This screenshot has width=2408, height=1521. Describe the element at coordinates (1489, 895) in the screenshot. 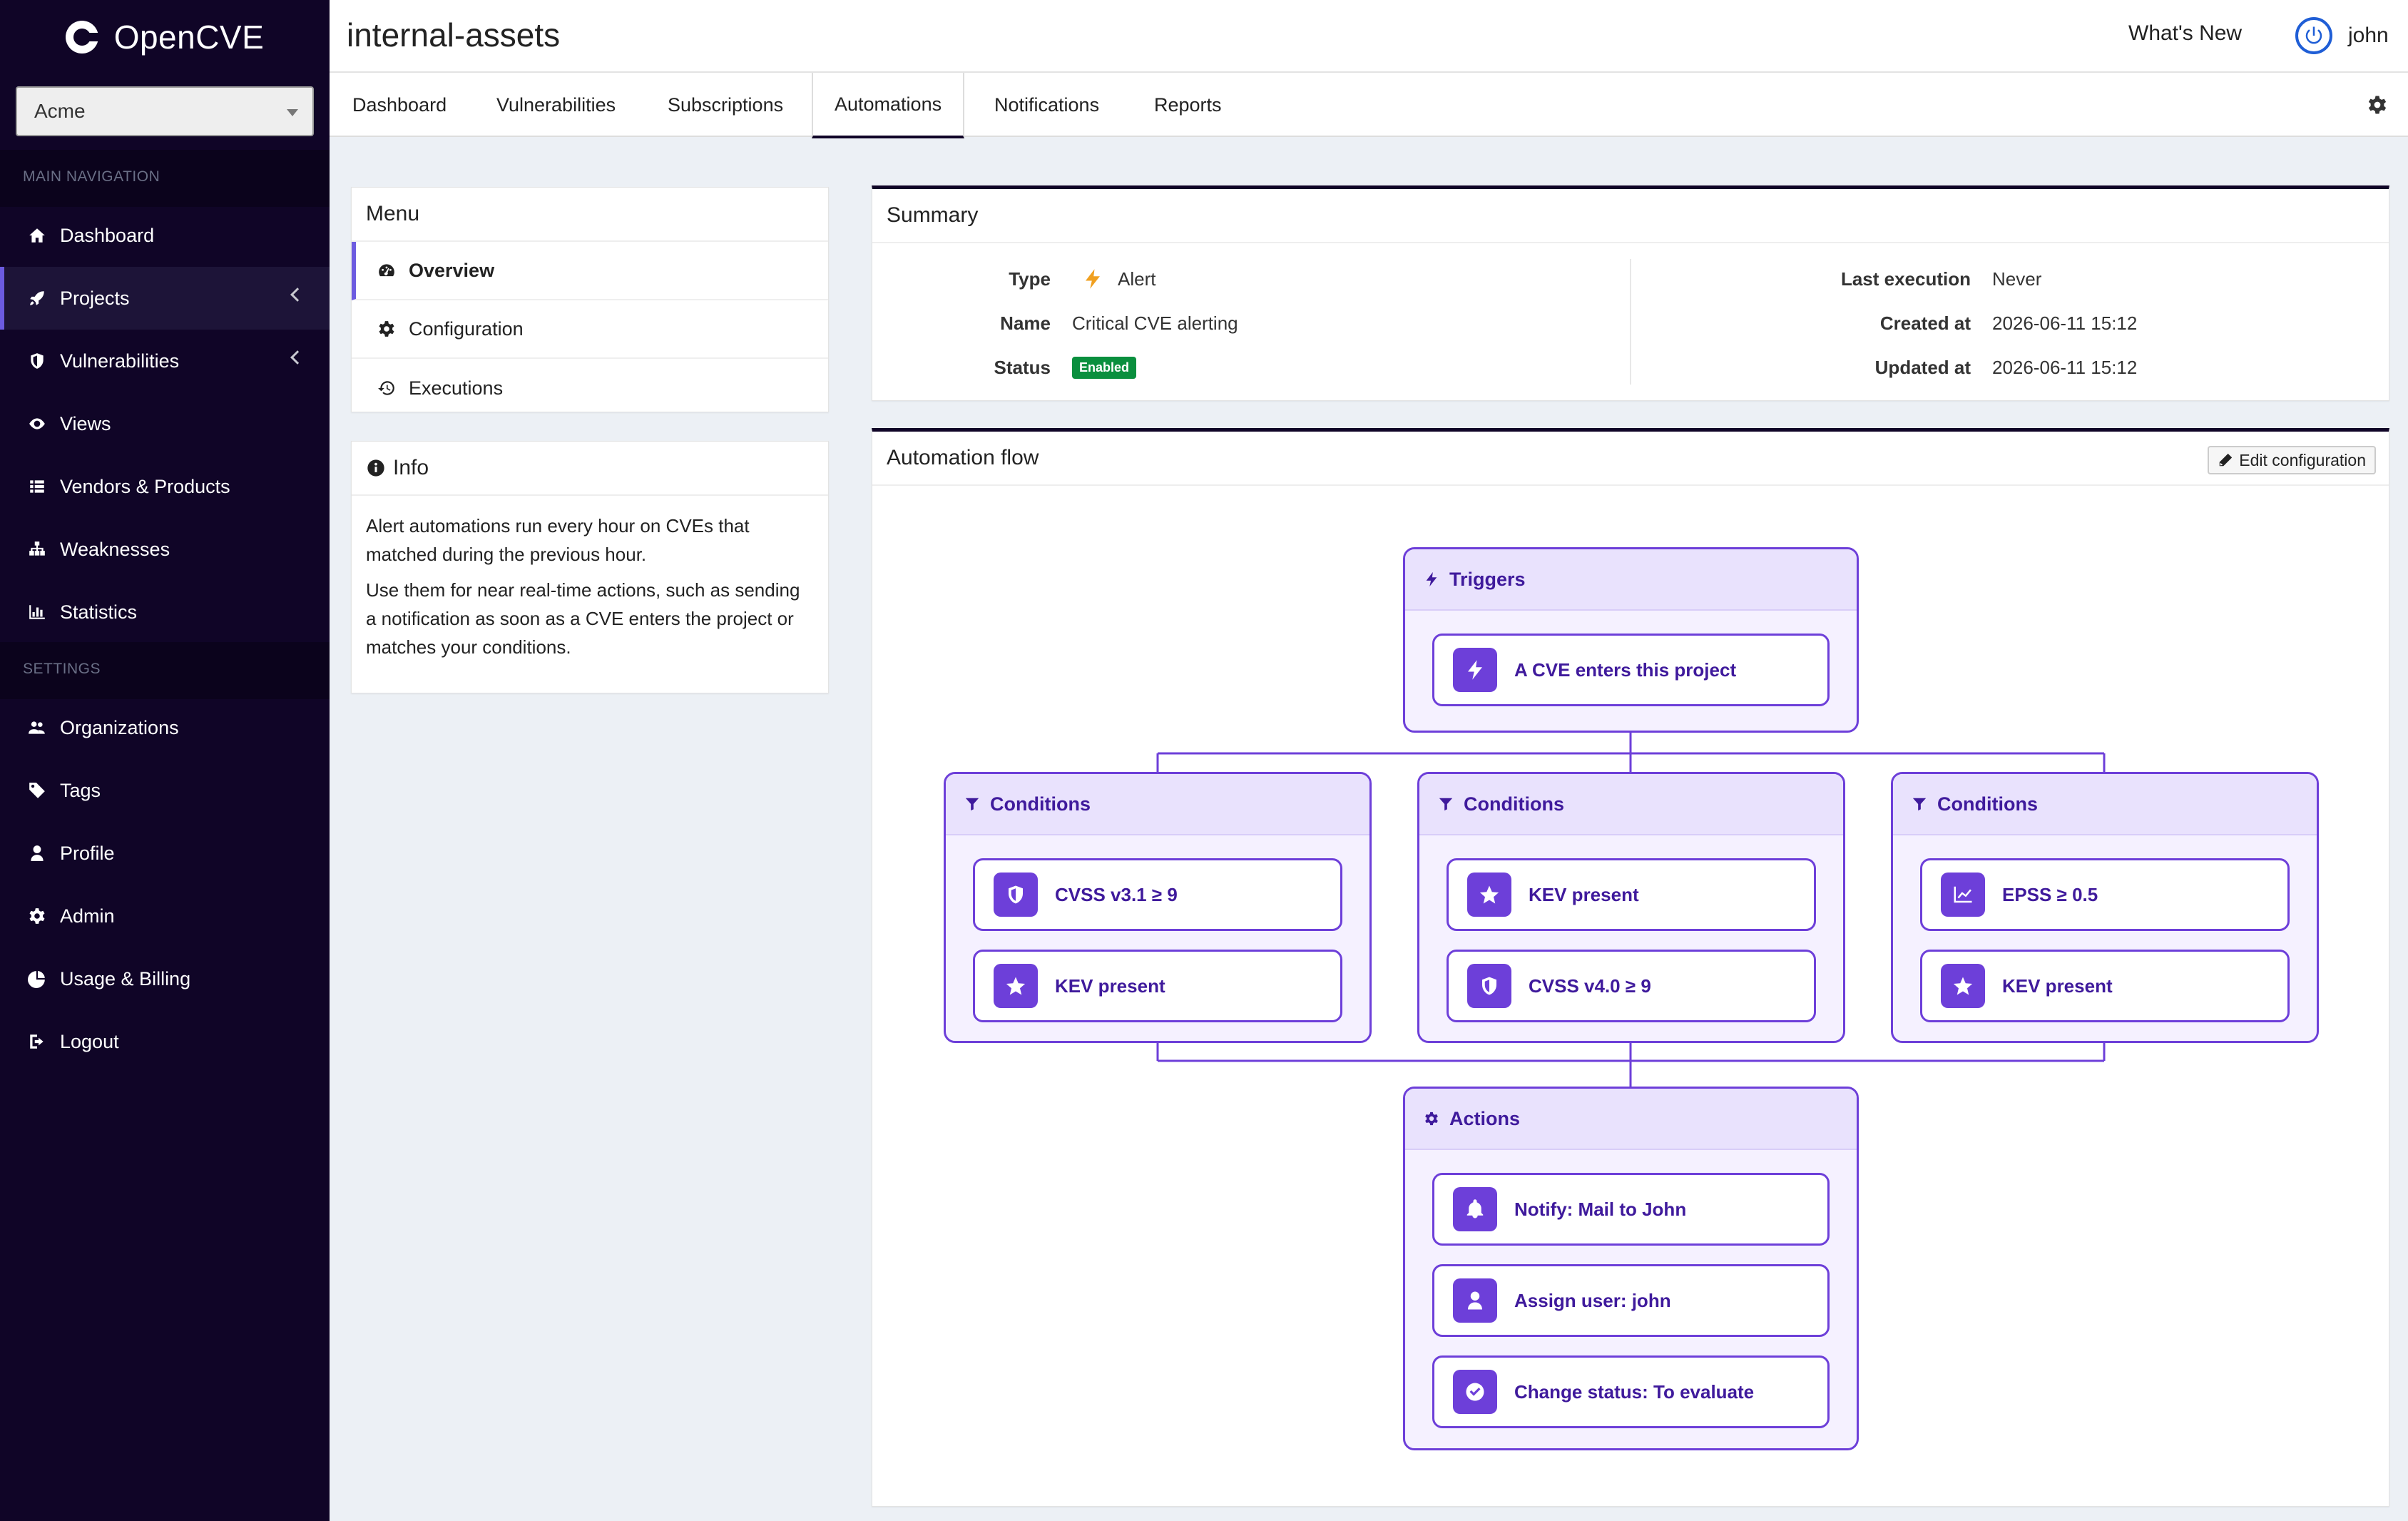

I see `star-icon` at that location.